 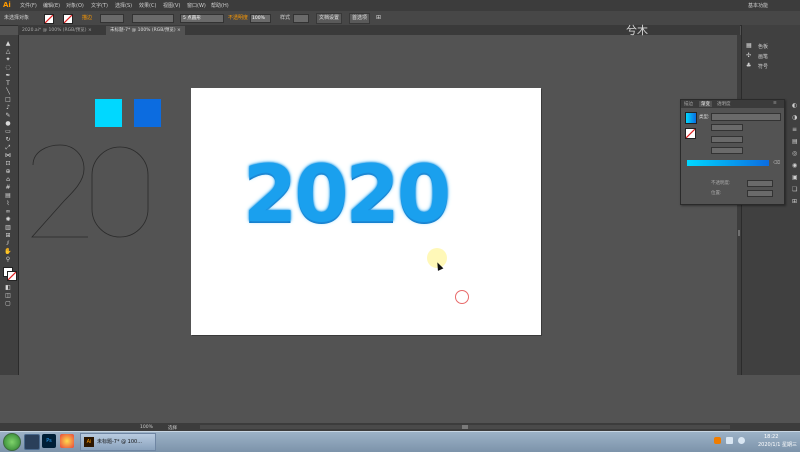 I want to click on color-mode-icon: ◧, so click(x=8, y=288).